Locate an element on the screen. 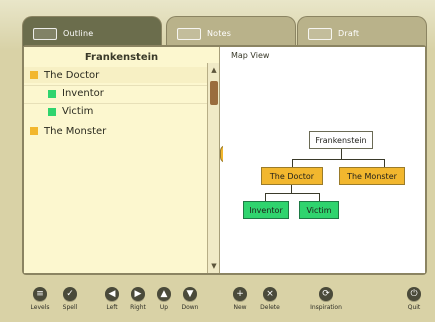  down-button: ▼ Down is located at coordinates (190, 304).